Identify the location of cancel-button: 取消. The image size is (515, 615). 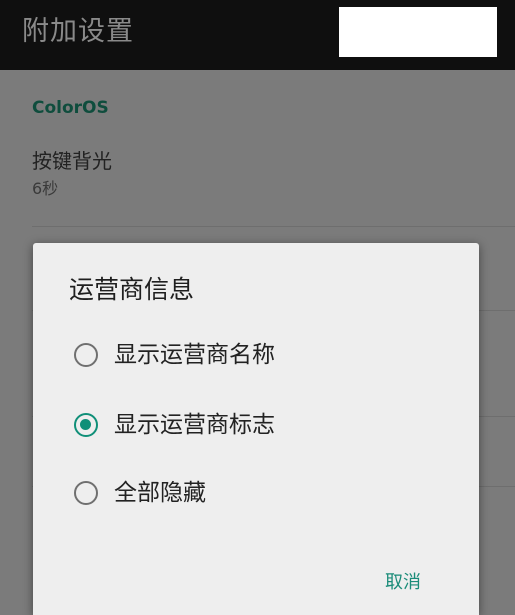
(403, 583).